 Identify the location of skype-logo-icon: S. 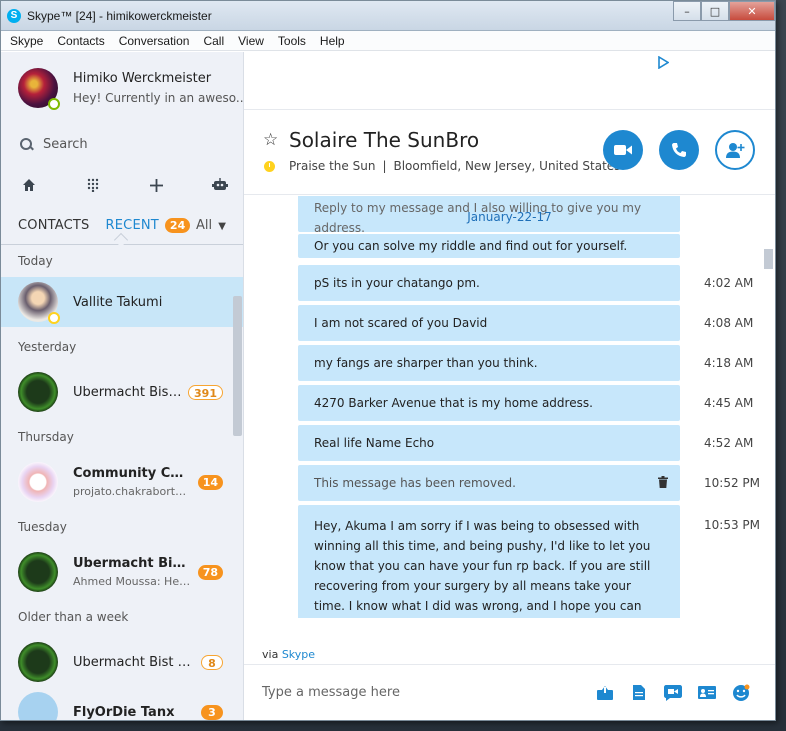
(14, 15).